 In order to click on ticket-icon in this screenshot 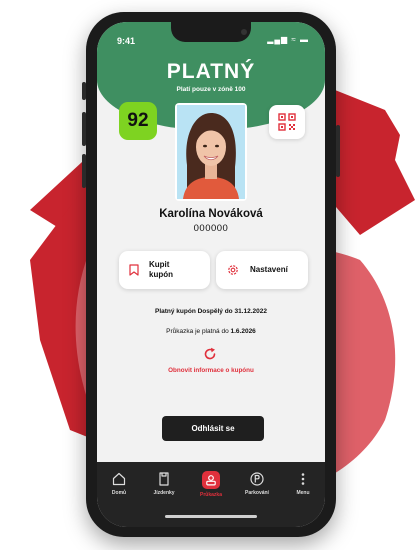, I will do `click(164, 479)`.